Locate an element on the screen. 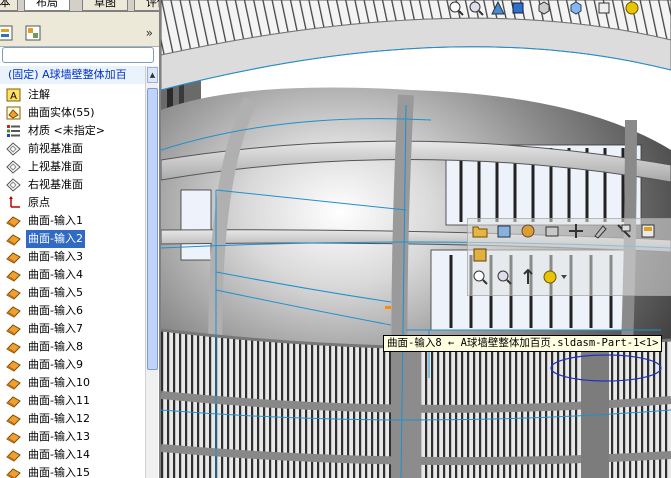 The width and height of the screenshot is (671, 478). origin-icon is located at coordinates (14, 202).